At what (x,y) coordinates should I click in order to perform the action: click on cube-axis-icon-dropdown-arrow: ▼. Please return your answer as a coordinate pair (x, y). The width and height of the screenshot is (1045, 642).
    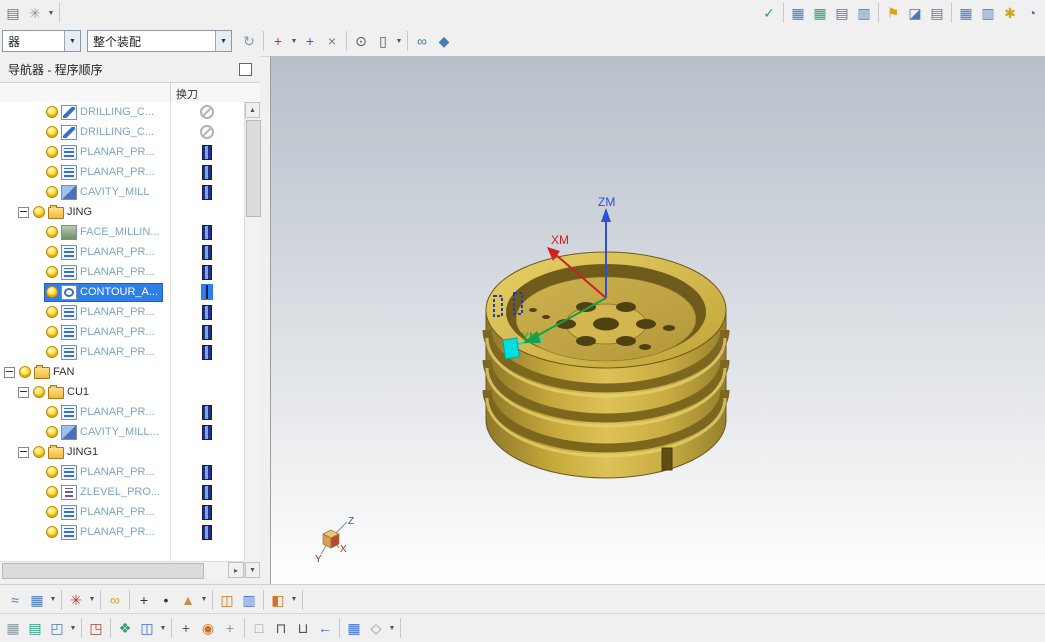
    Looking at the image, I should click on (392, 628).